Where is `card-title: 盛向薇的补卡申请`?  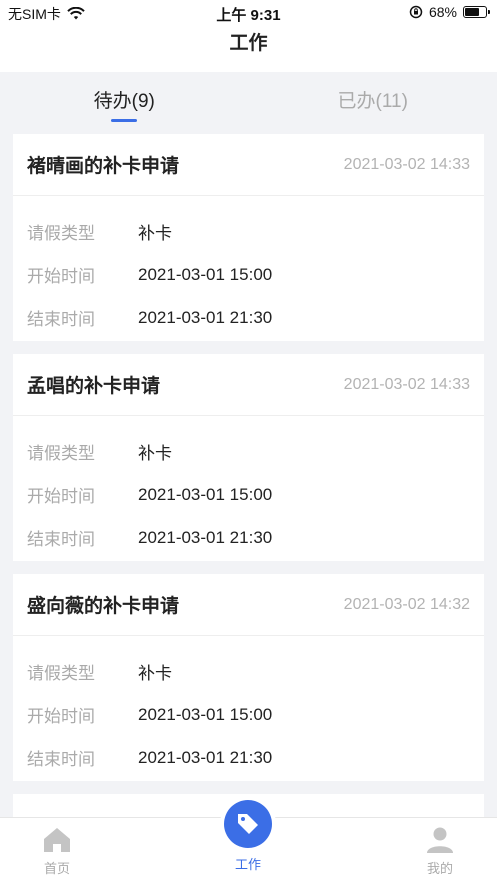 card-title: 盛向薇的补卡申请 is located at coordinates (103, 606).